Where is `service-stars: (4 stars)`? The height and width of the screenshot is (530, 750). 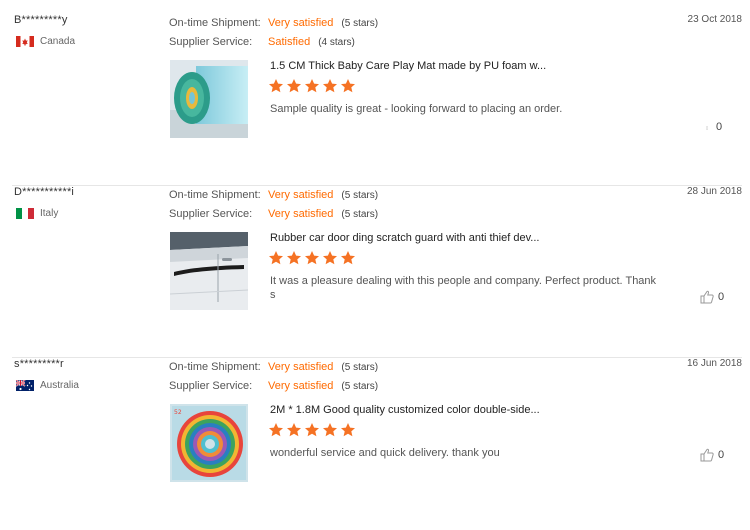
service-stars: (4 stars) is located at coordinates (336, 42).